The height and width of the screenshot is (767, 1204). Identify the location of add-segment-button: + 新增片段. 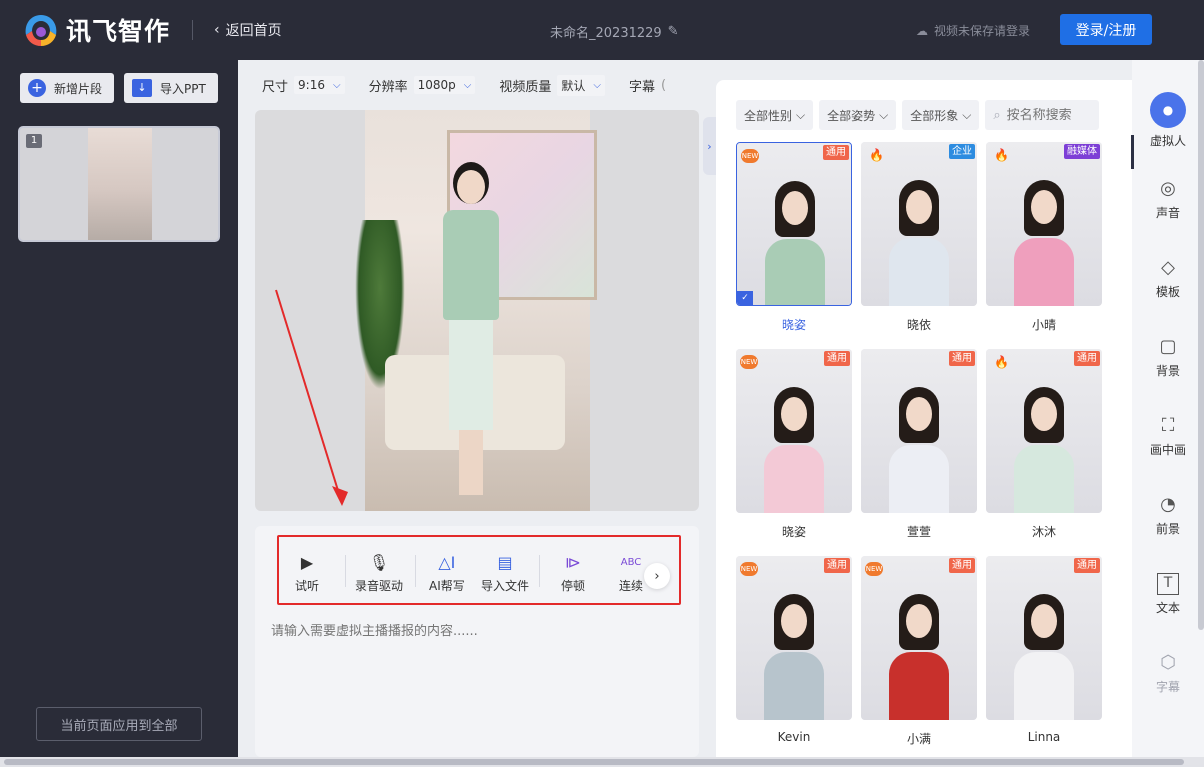
(67, 88).